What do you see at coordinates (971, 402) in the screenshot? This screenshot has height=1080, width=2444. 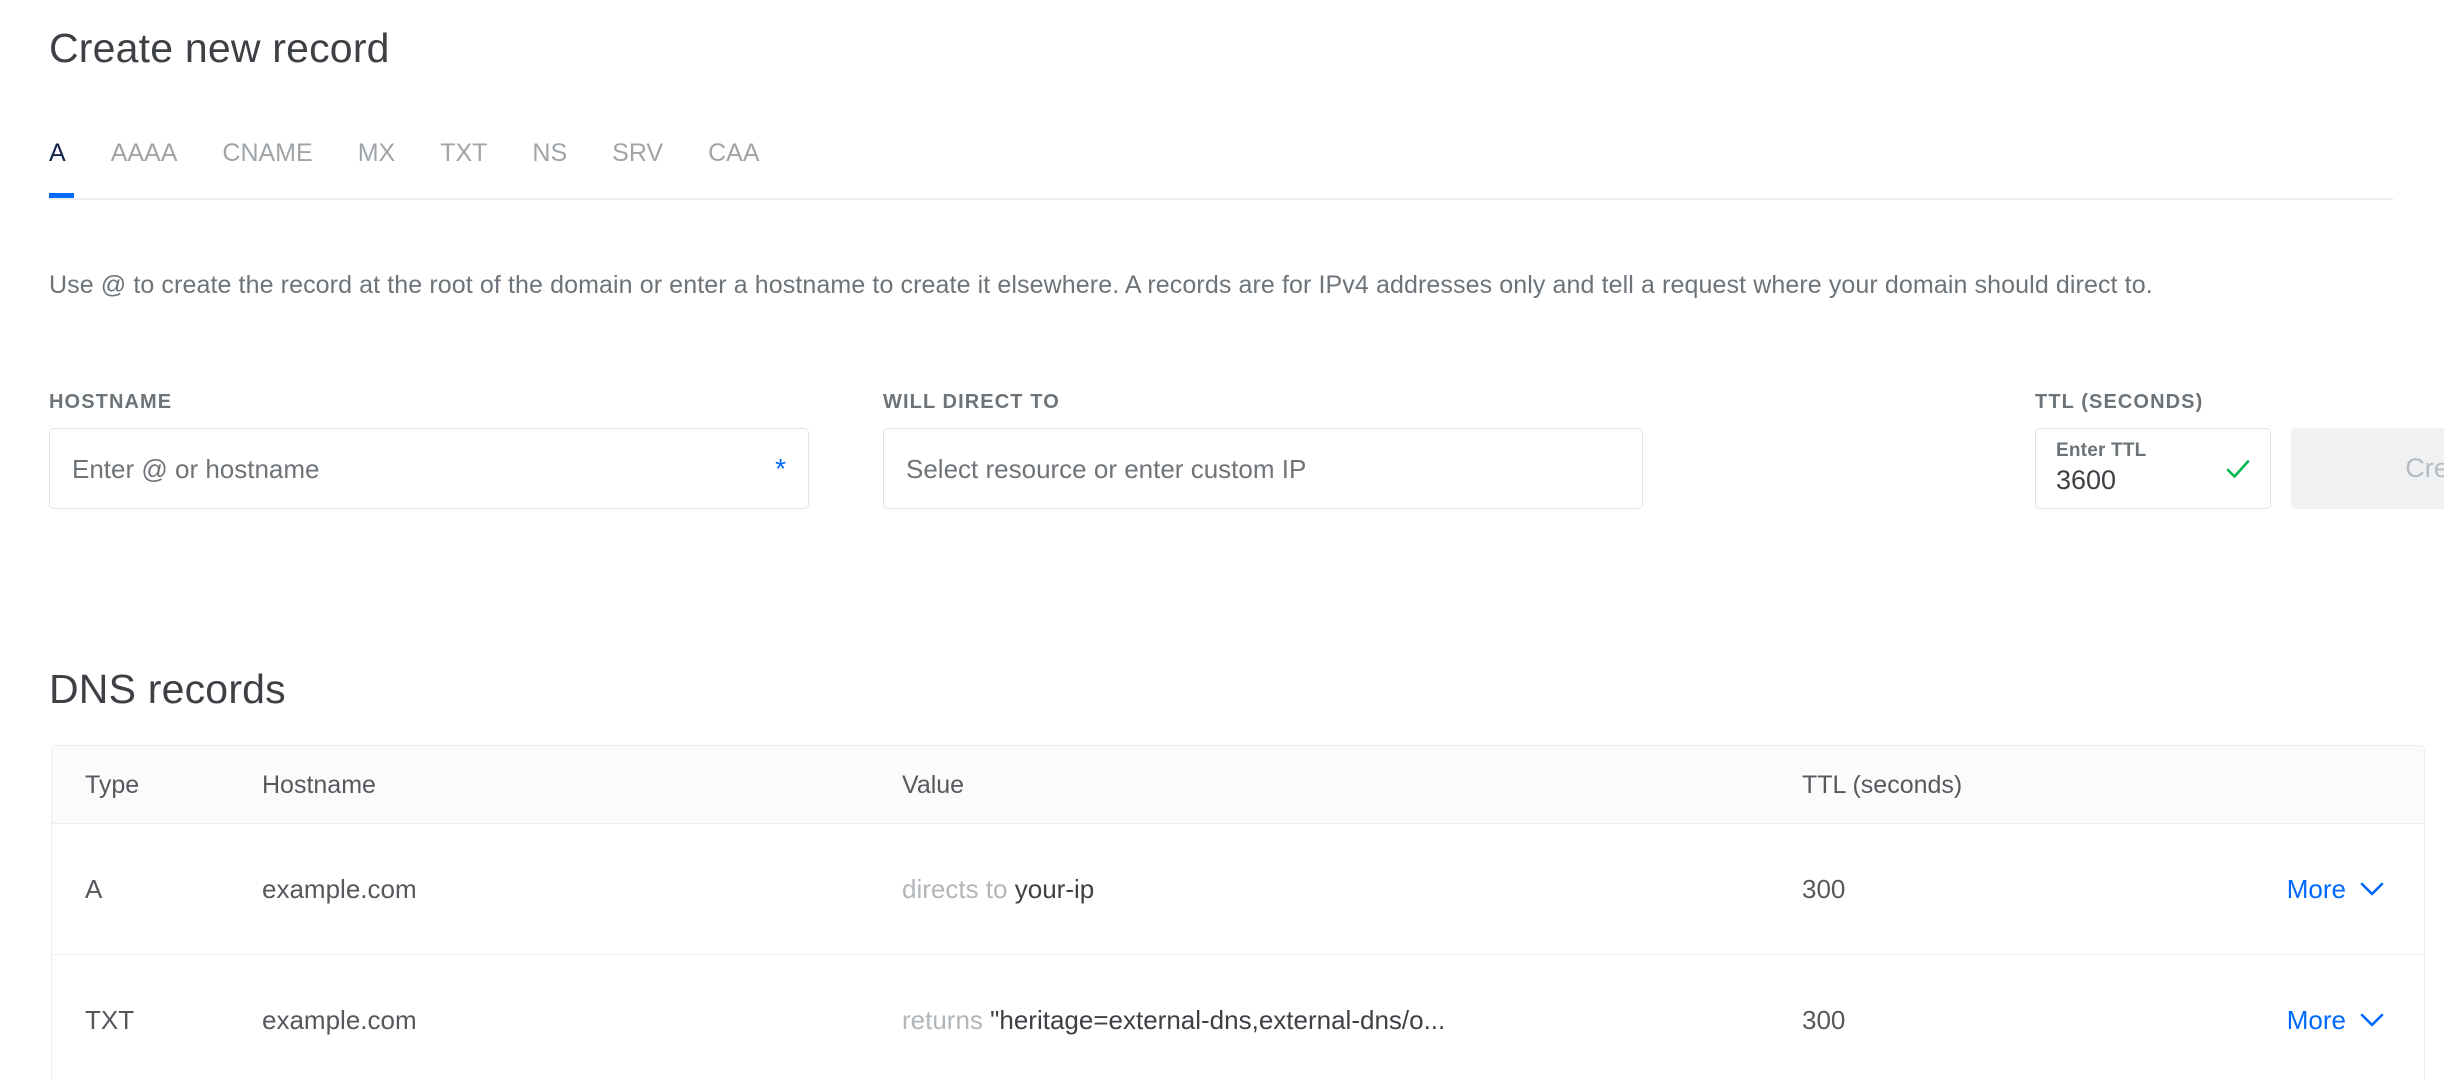 I see `will-direct-to-label: WILL DIRECT TO` at bounding box center [971, 402].